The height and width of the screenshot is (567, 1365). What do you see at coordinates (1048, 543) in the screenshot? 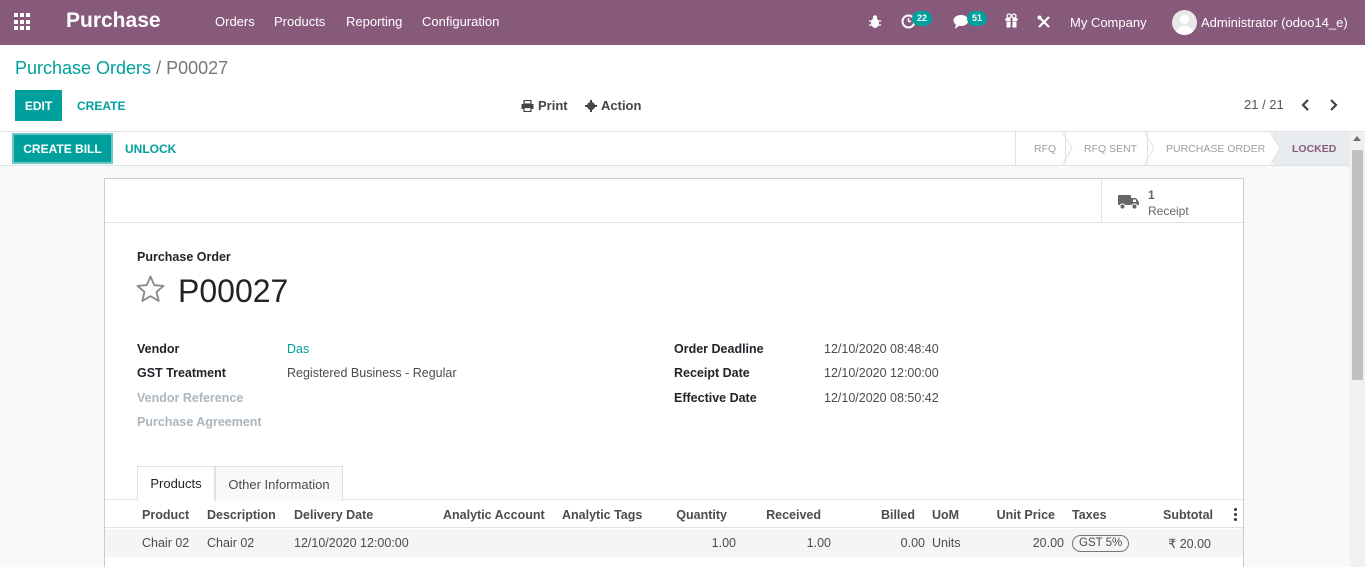
I see `row-unit-price: 20.00` at bounding box center [1048, 543].